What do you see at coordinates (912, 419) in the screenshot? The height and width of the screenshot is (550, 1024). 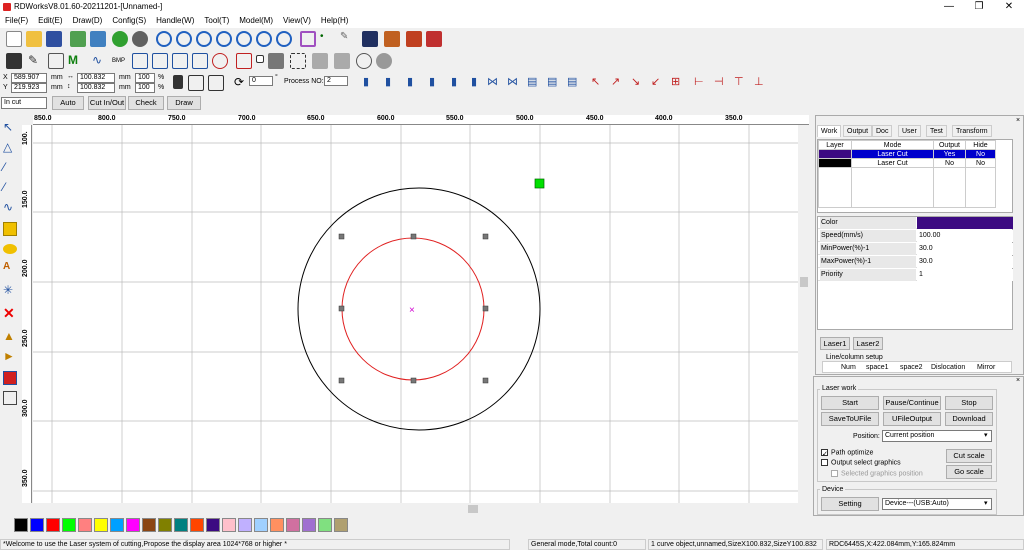 I see `ufile-output-button: UFileOutput` at bounding box center [912, 419].